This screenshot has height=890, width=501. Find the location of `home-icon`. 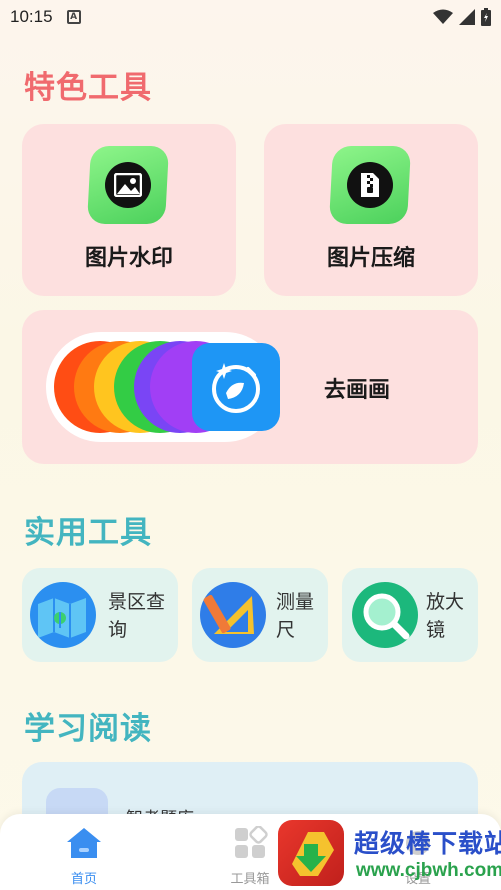

home-icon is located at coordinates (84, 843).